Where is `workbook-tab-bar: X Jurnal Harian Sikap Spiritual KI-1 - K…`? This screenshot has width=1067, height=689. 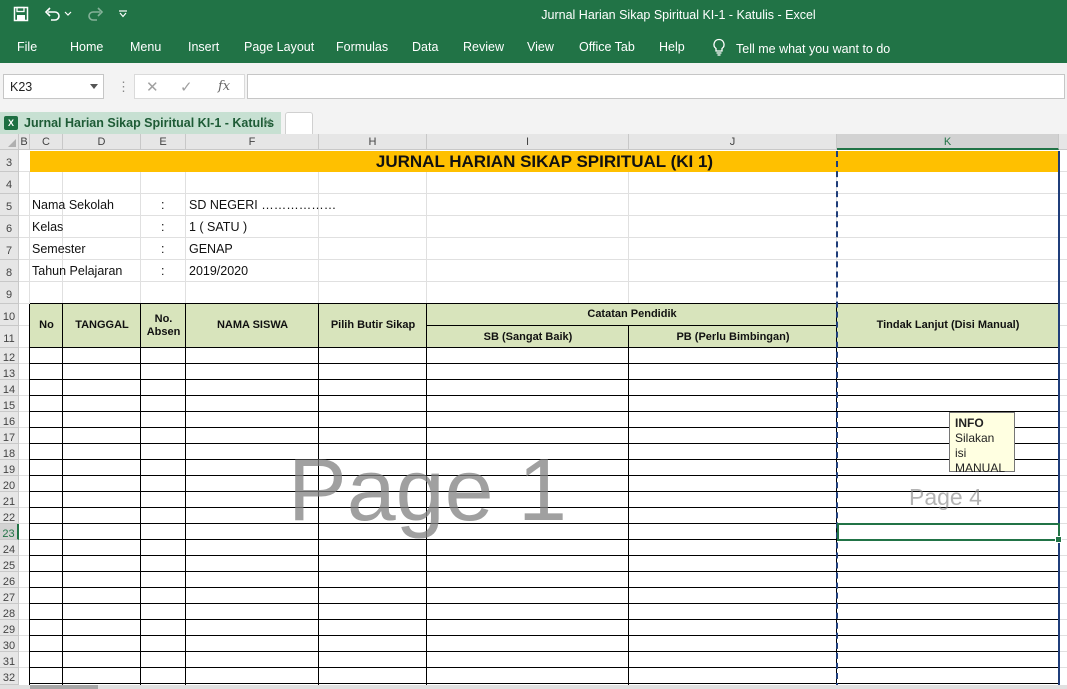 workbook-tab-bar: X Jurnal Harian Sikap Spiritual KI-1 - K… is located at coordinates (533, 121).